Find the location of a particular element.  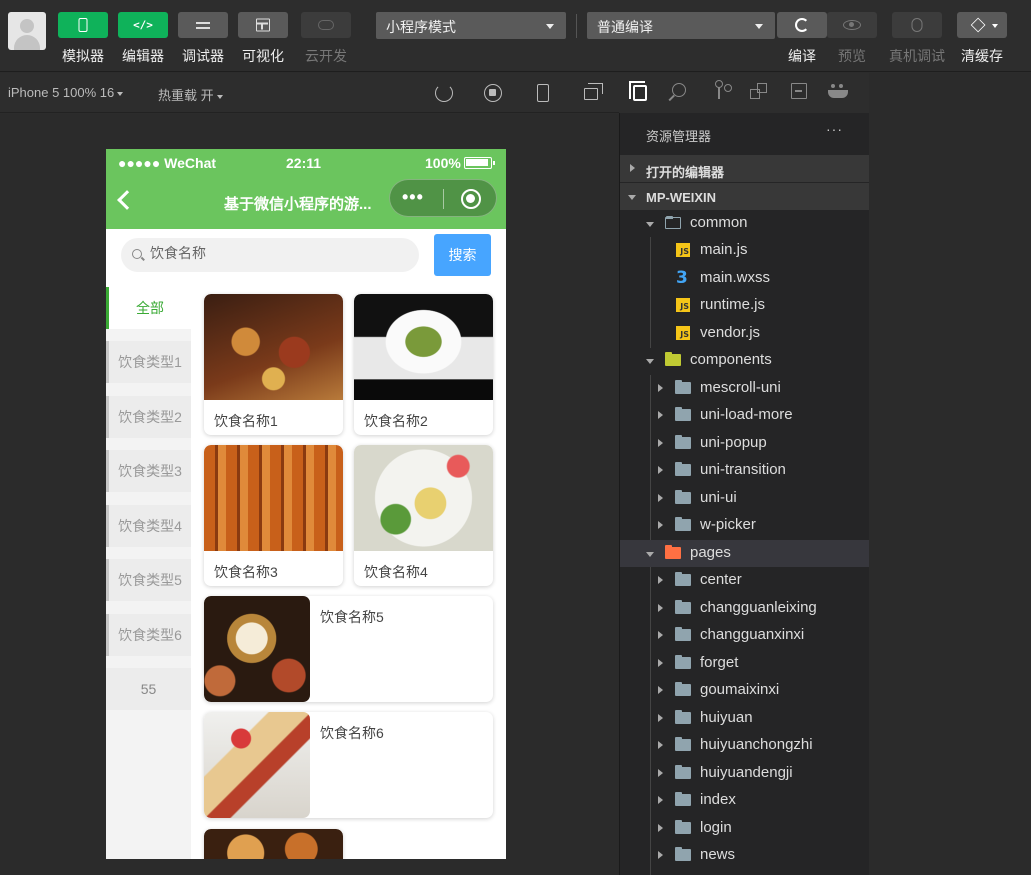

tree-folder-pages: pages is located at coordinates (744, 553).